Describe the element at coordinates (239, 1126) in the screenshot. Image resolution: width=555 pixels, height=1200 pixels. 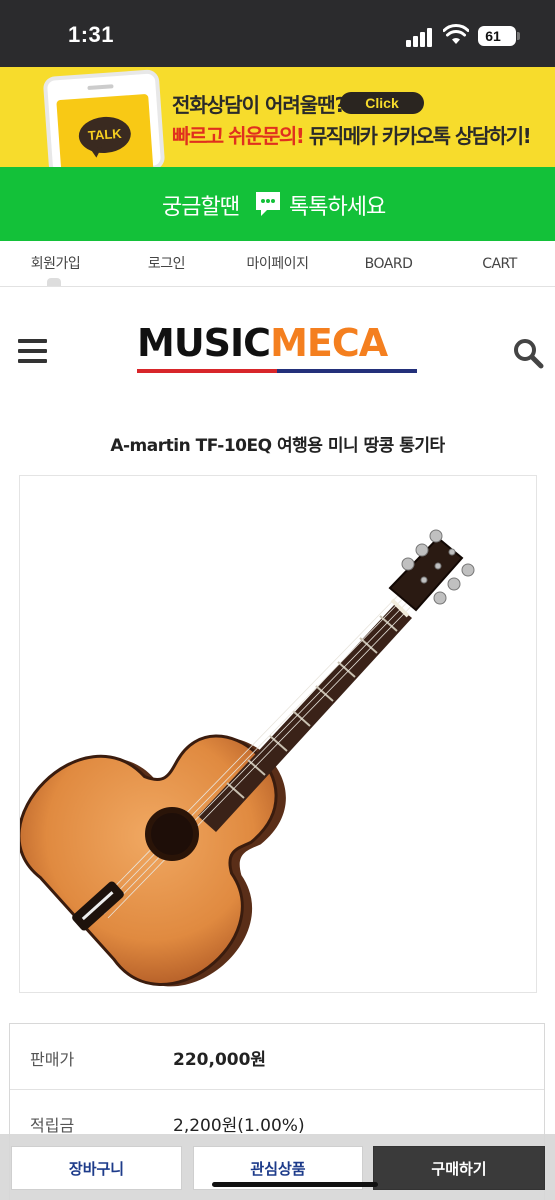
I see `points-value: 2,200원(1.00%)` at that location.